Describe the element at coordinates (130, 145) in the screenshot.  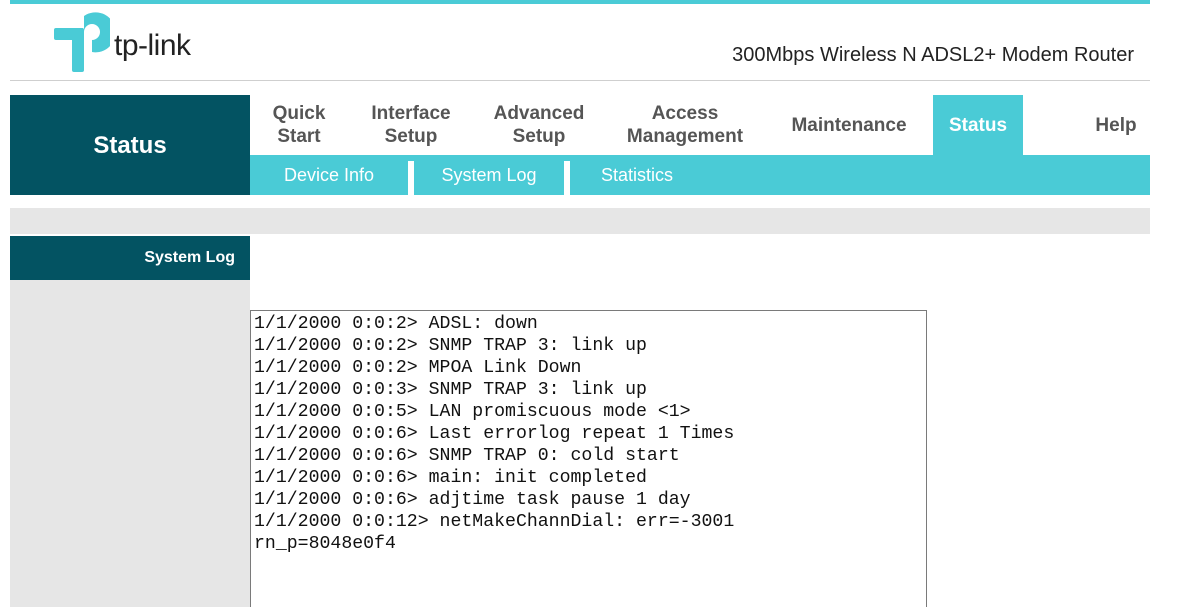
I see `section-badge: Status` at that location.